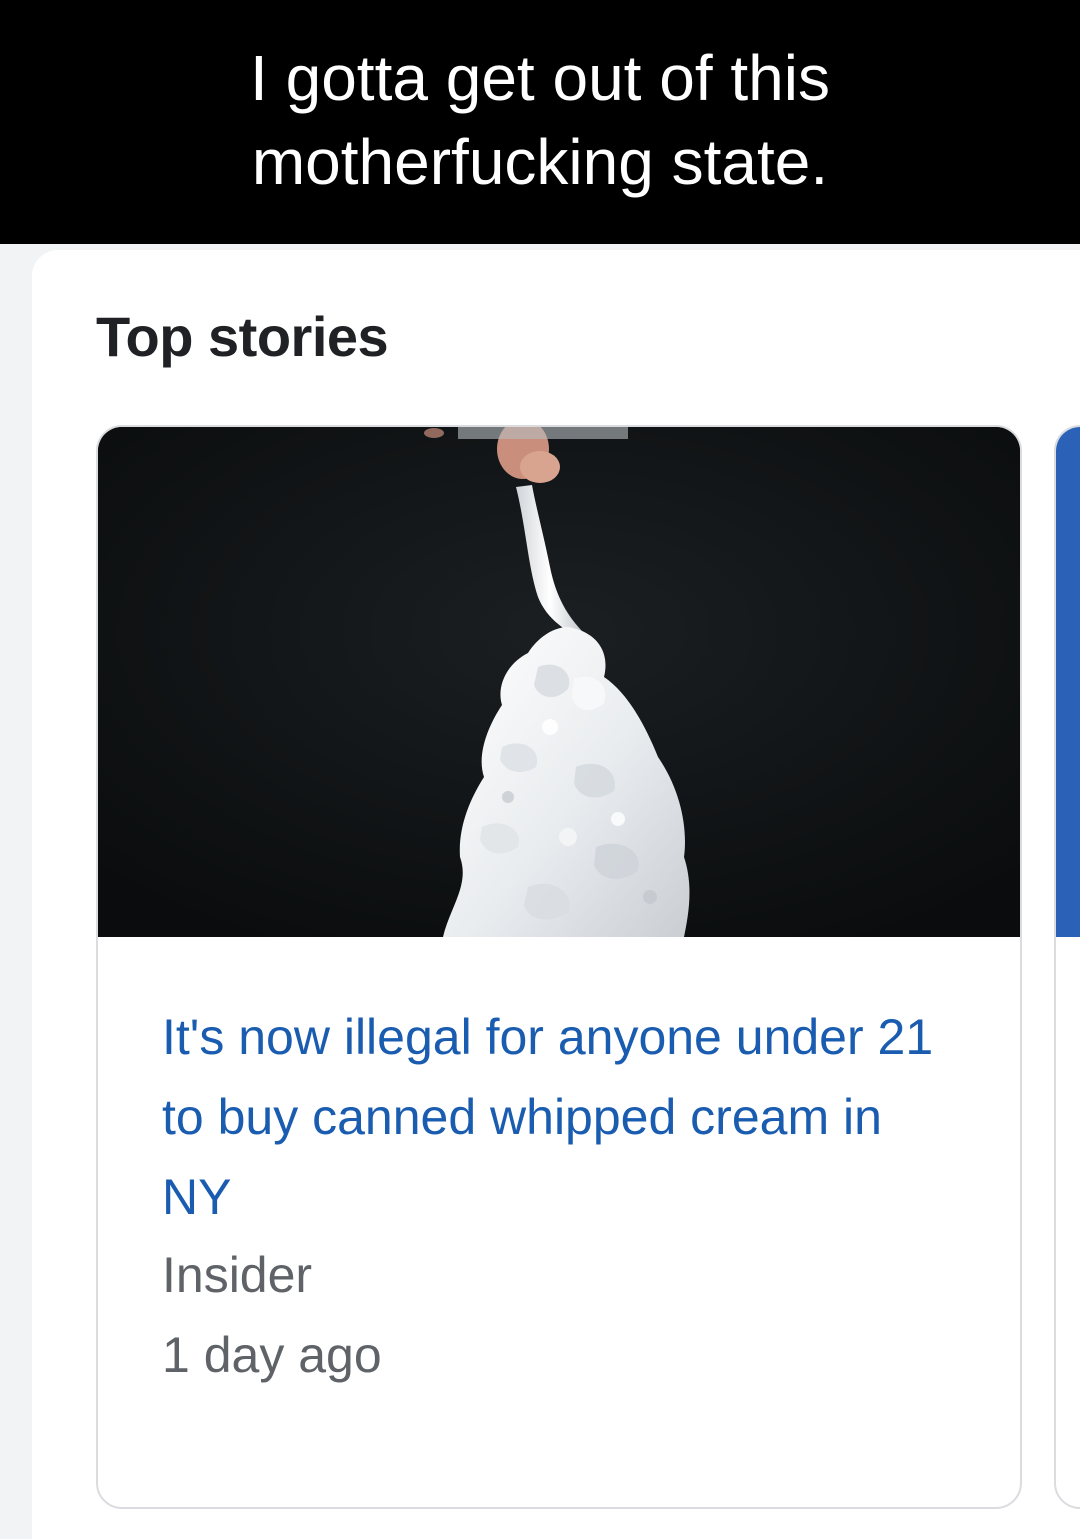 The width and height of the screenshot is (1080, 1539). Describe the element at coordinates (272, 1355) in the screenshot. I see `story-timestamp: 1 day ago` at that location.